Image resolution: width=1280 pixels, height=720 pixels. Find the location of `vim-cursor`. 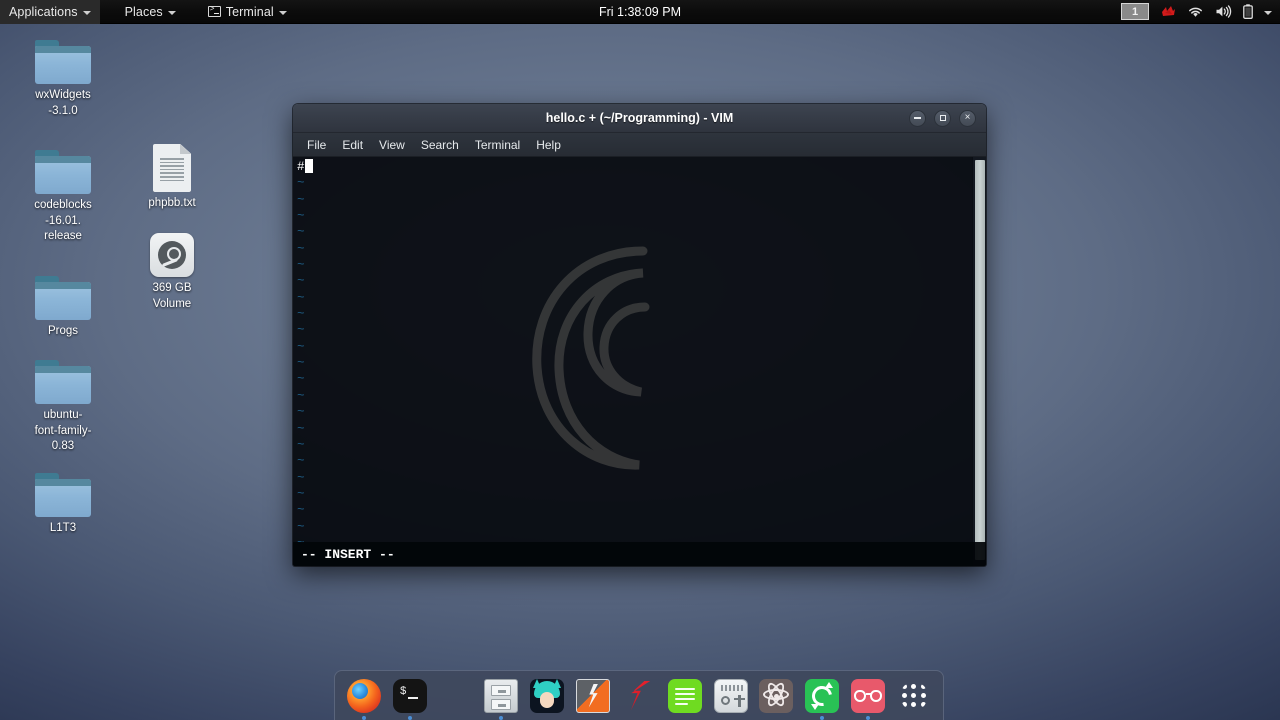

vim-cursor is located at coordinates (308, 166).